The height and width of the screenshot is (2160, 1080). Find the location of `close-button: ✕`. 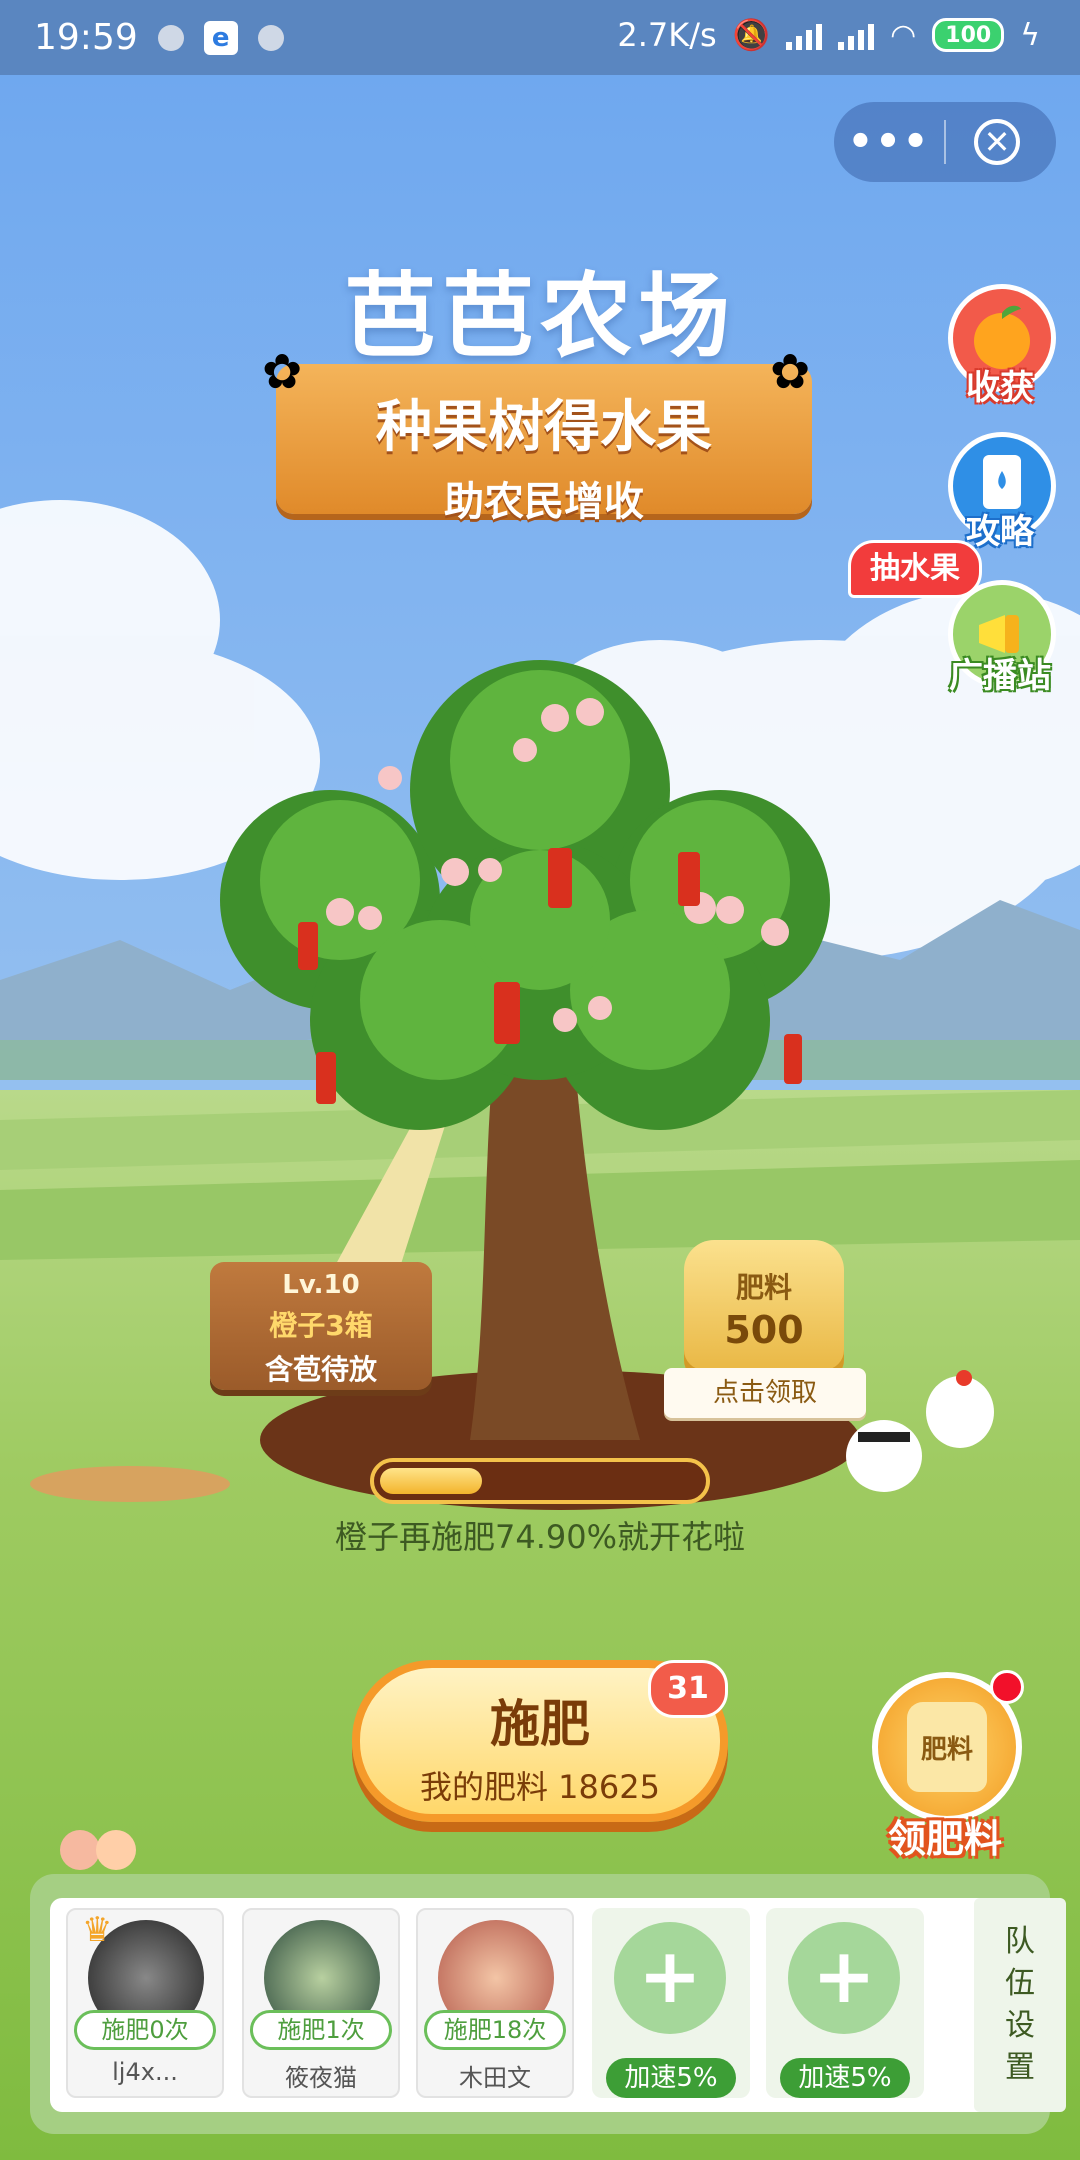

close-button: ✕ is located at coordinates (997, 142).